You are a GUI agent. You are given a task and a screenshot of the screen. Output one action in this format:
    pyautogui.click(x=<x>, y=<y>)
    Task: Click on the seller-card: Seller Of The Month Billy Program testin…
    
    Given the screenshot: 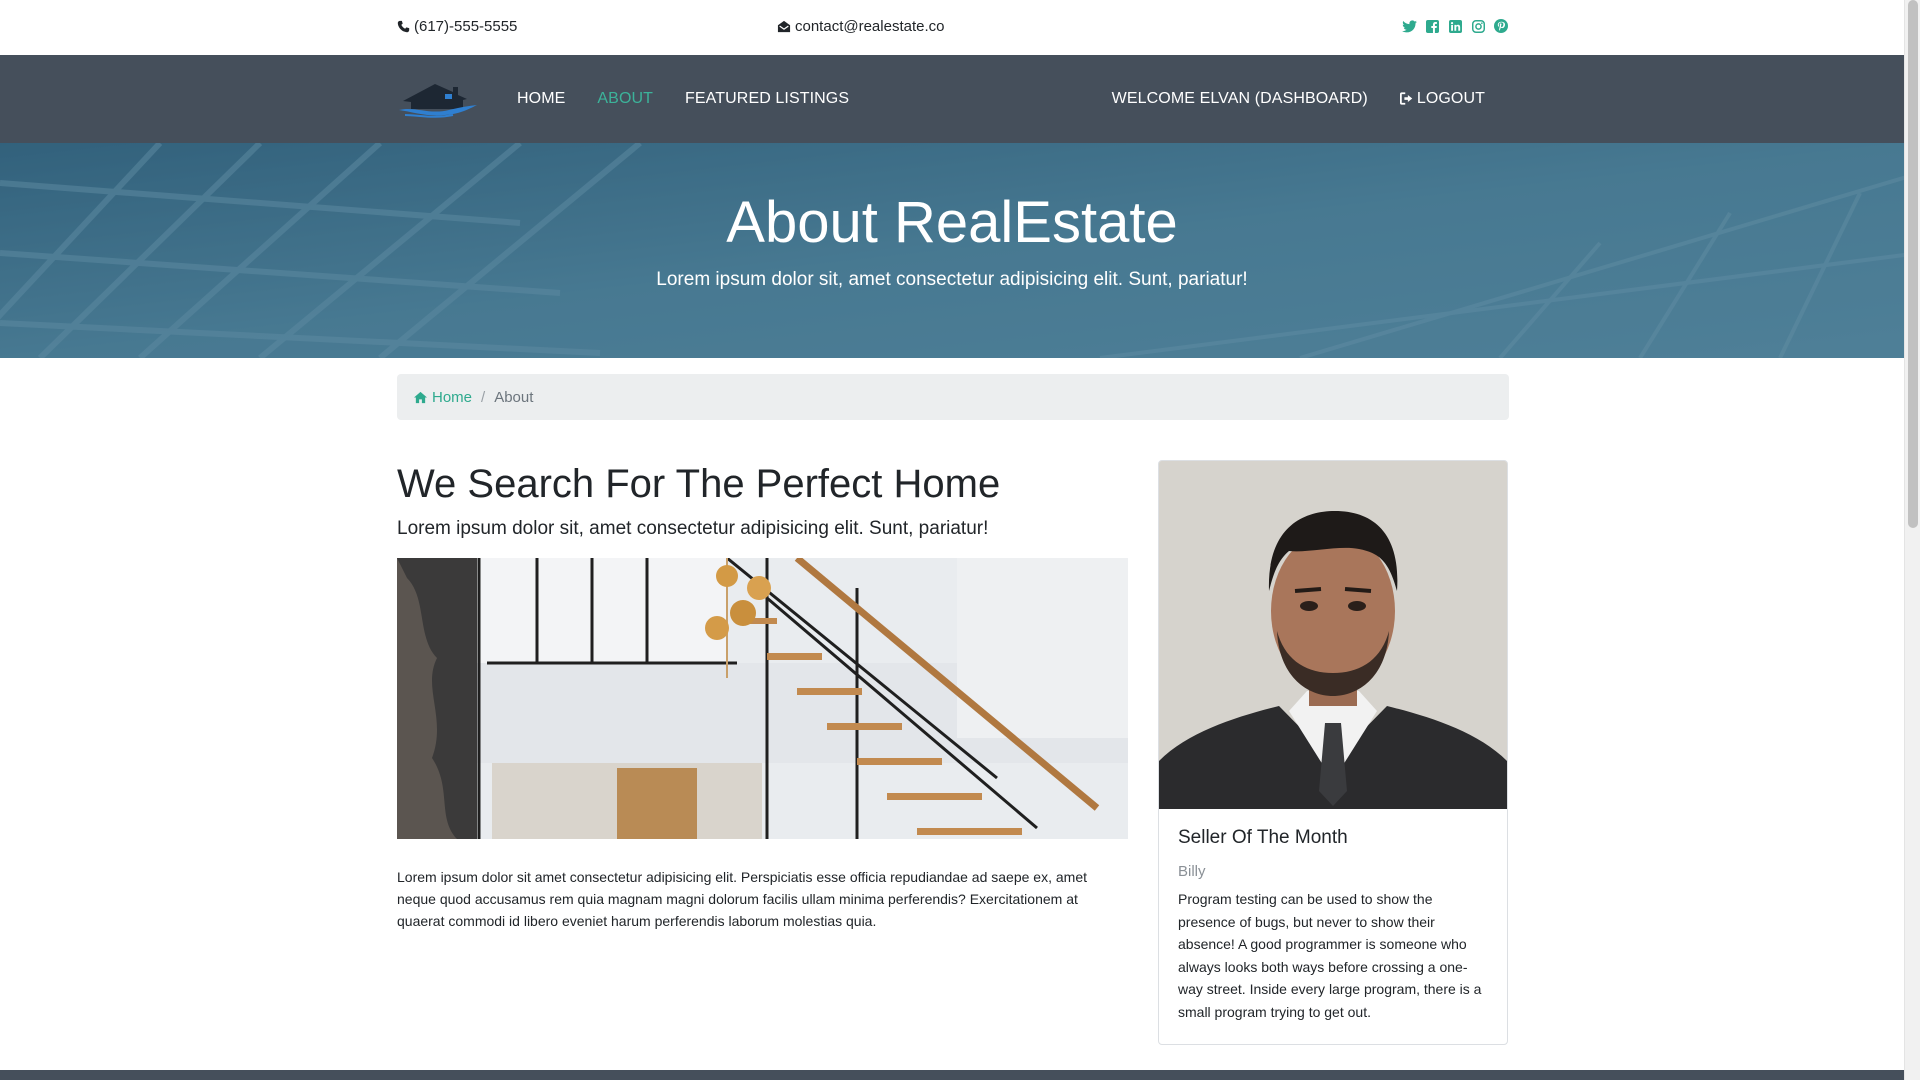 What is the action you would take?
    pyautogui.click(x=1333, y=752)
    